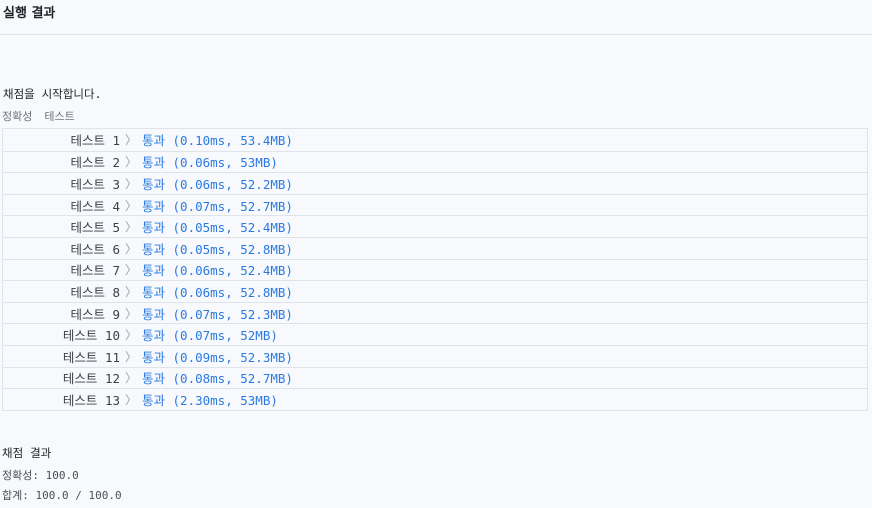 The width and height of the screenshot is (872, 508). What do you see at coordinates (217, 292) in the screenshot?
I see `test-result: 통과 (0.06ms, 52.8MB)` at bounding box center [217, 292].